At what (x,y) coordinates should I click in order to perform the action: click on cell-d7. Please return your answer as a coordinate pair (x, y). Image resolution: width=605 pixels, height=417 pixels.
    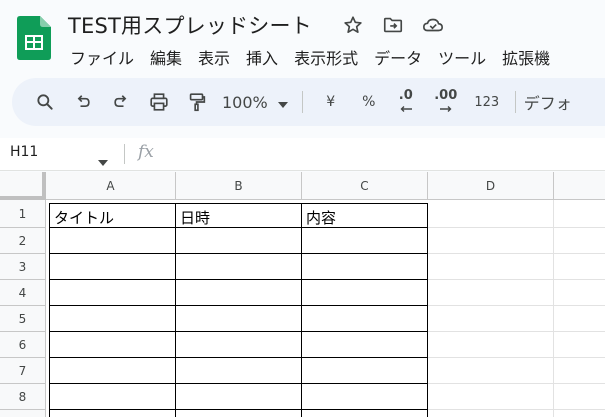
    Looking at the image, I should click on (491, 371).